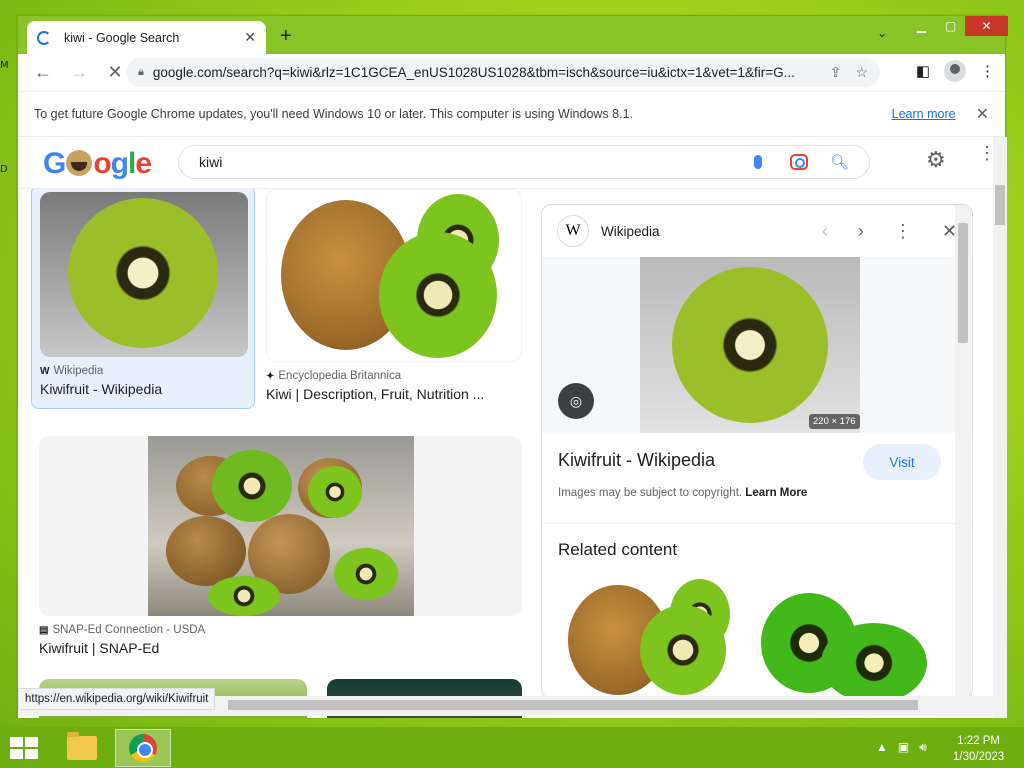  Describe the element at coordinates (250, 37) in the screenshot. I see `close-tab-icon: ✕` at that location.